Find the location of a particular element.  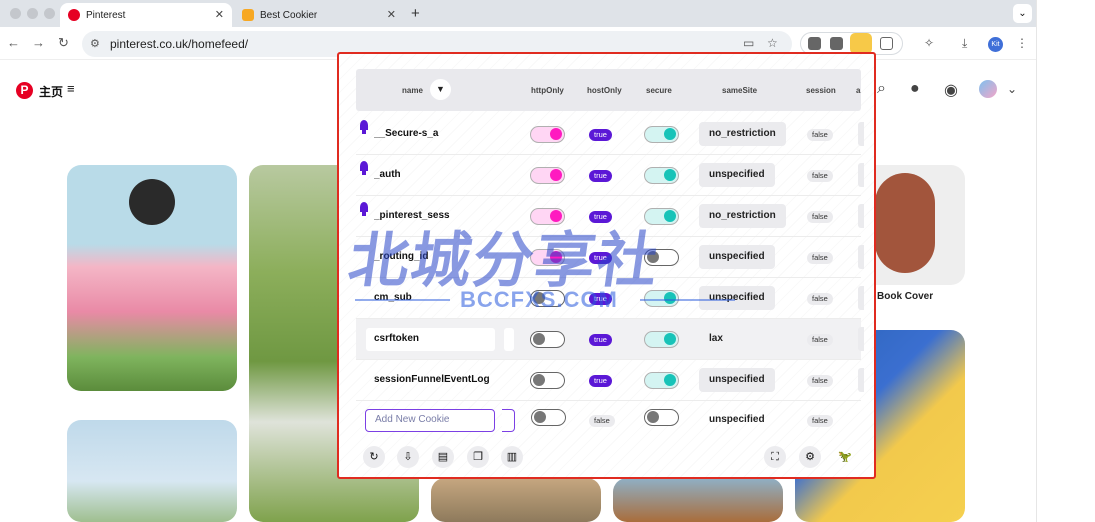

cookie-row: _auth true unspecified false is located at coordinates (610, 175).